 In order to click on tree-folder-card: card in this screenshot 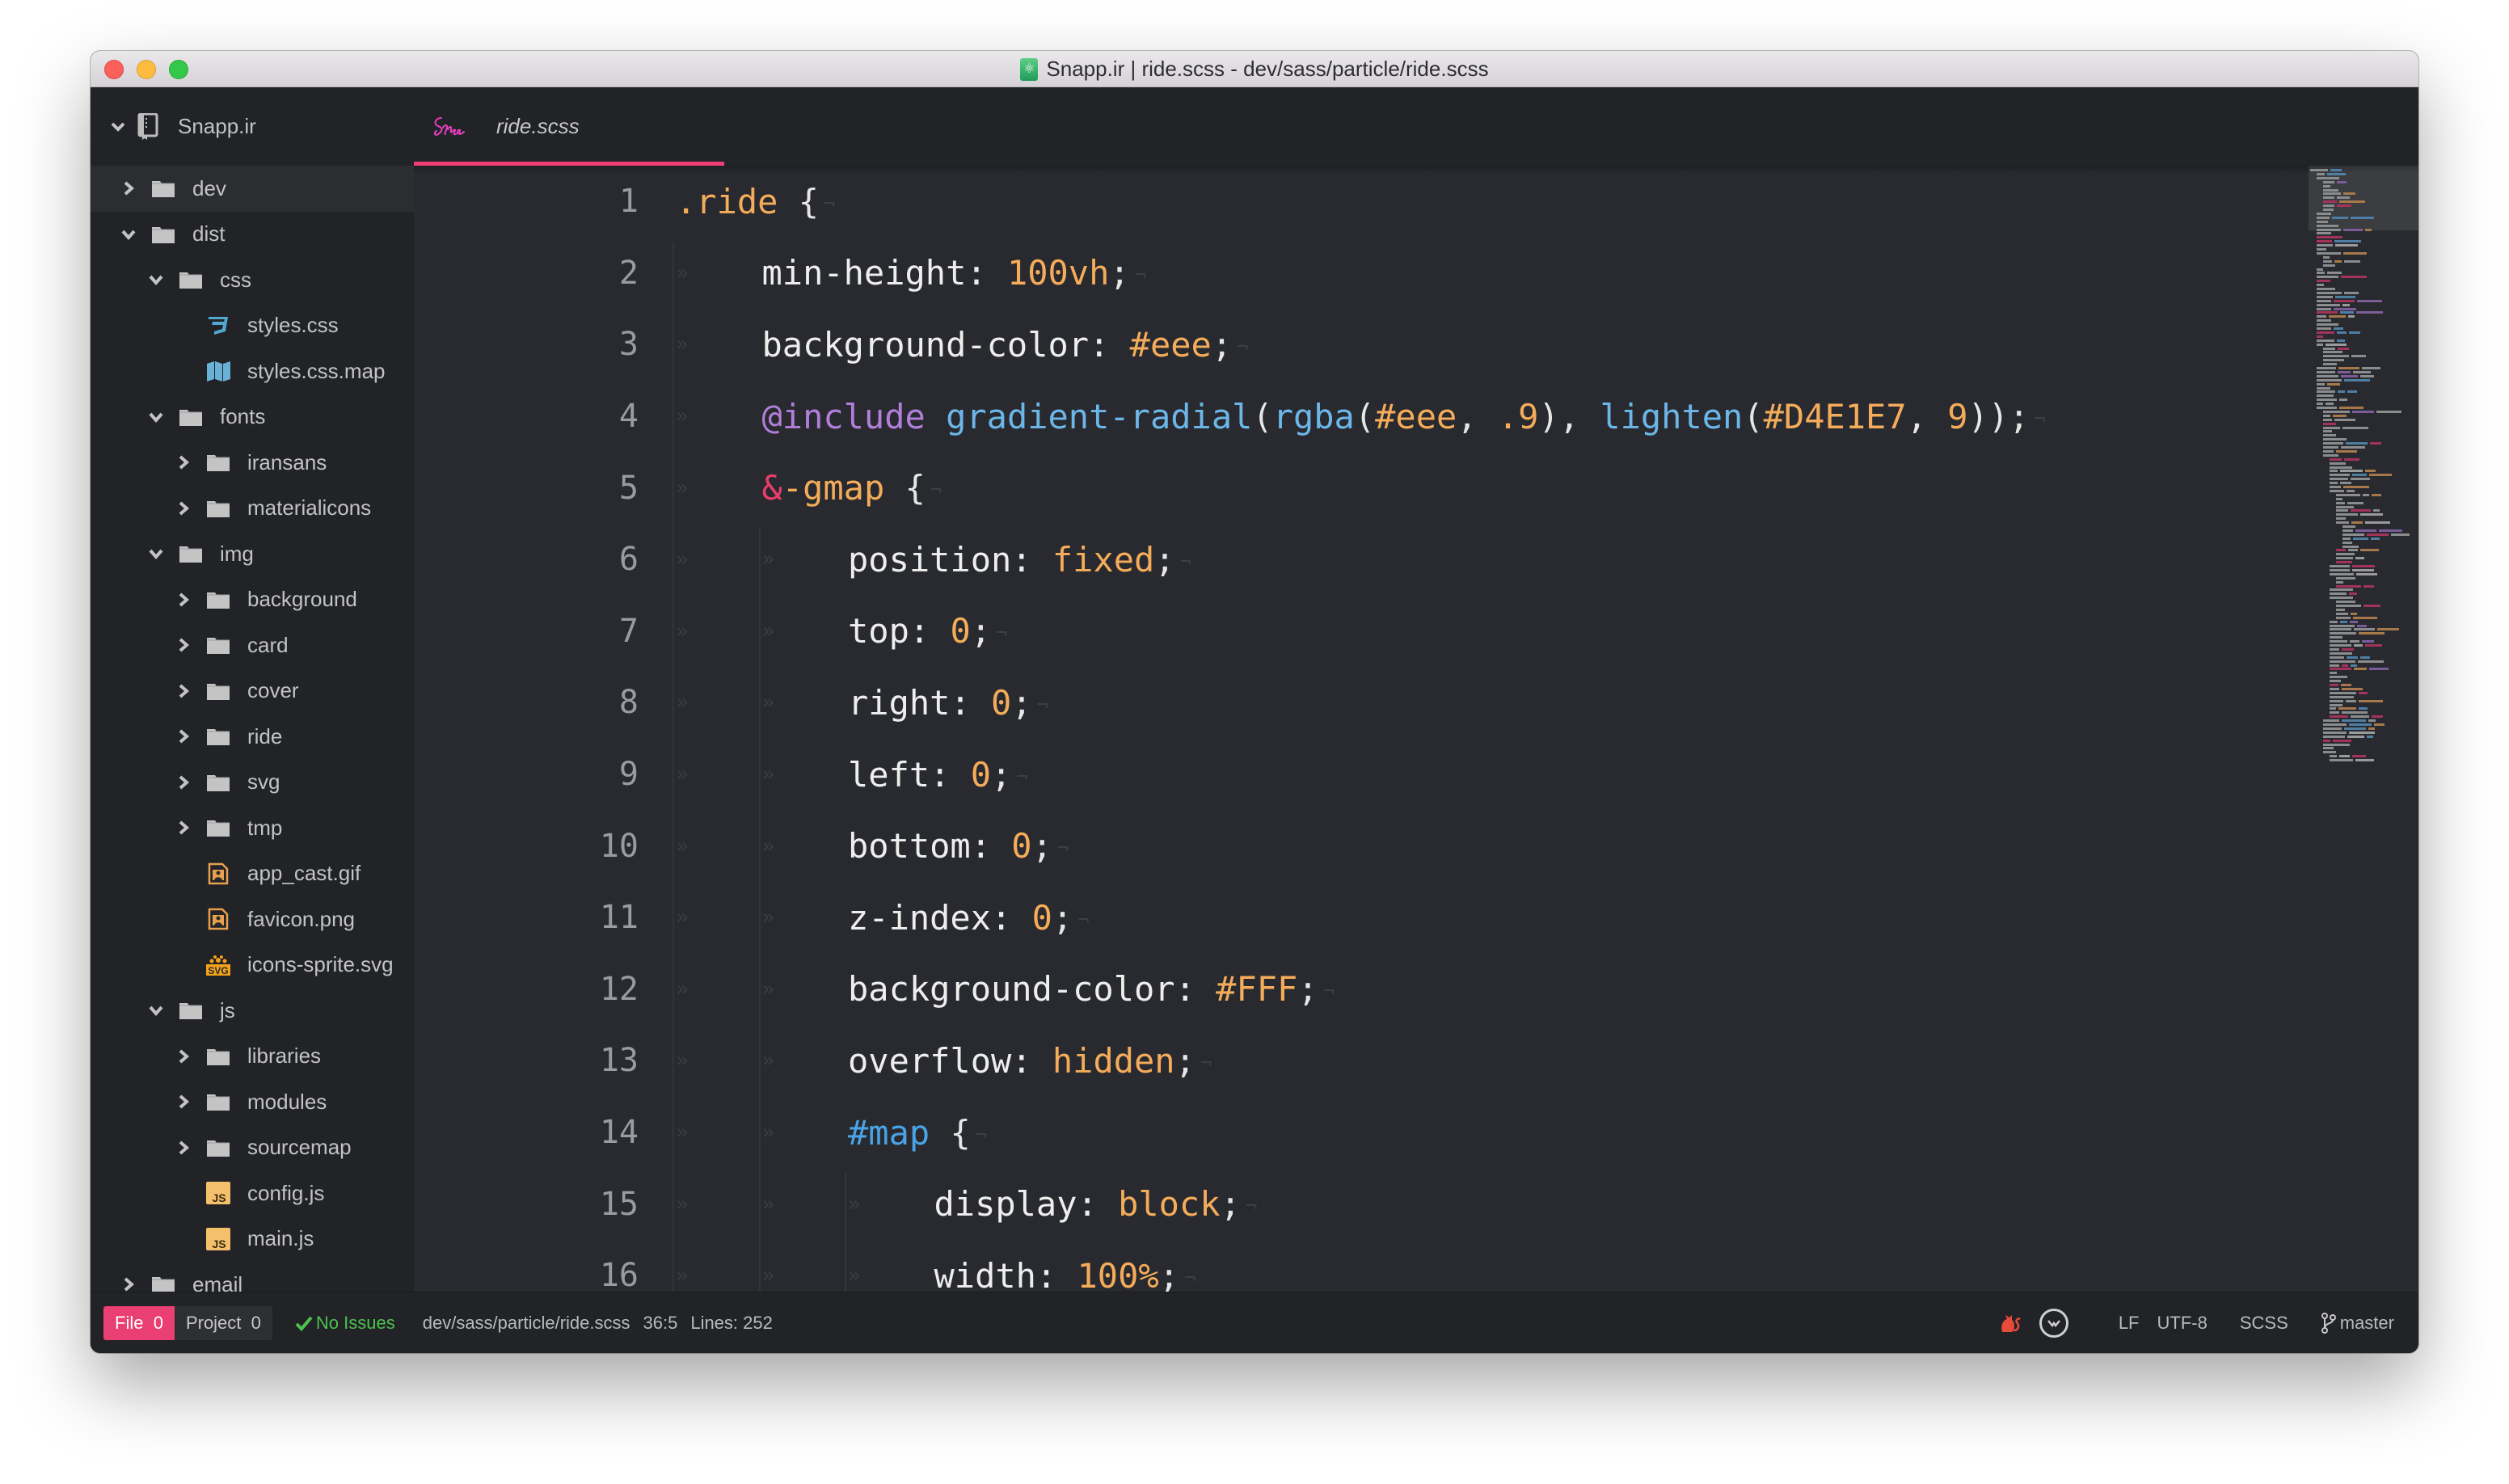, I will do `click(252, 645)`.